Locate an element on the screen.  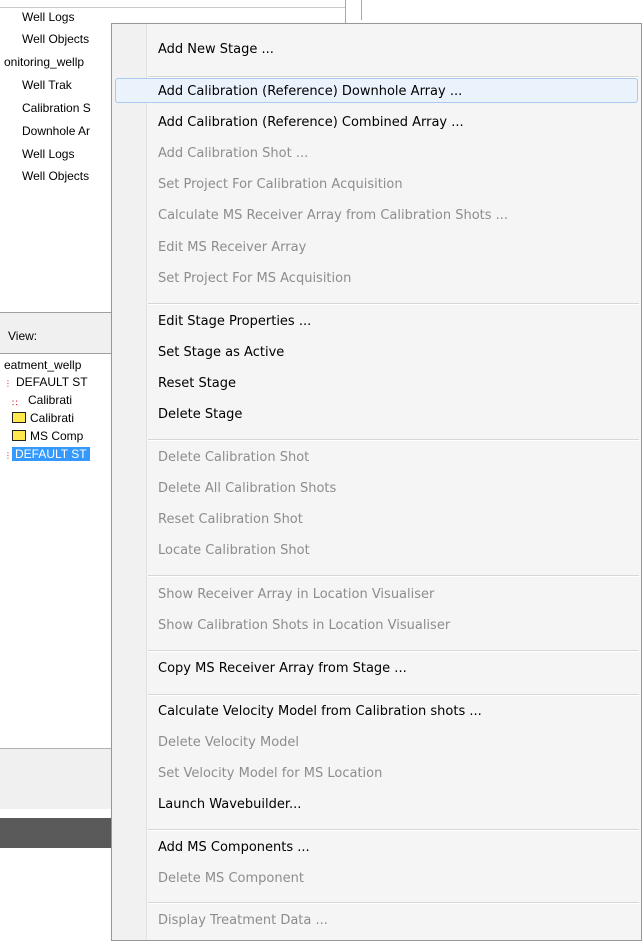
menu-item-set-project-ms: Set Project For MS Acquisition is located at coordinates (254, 278).